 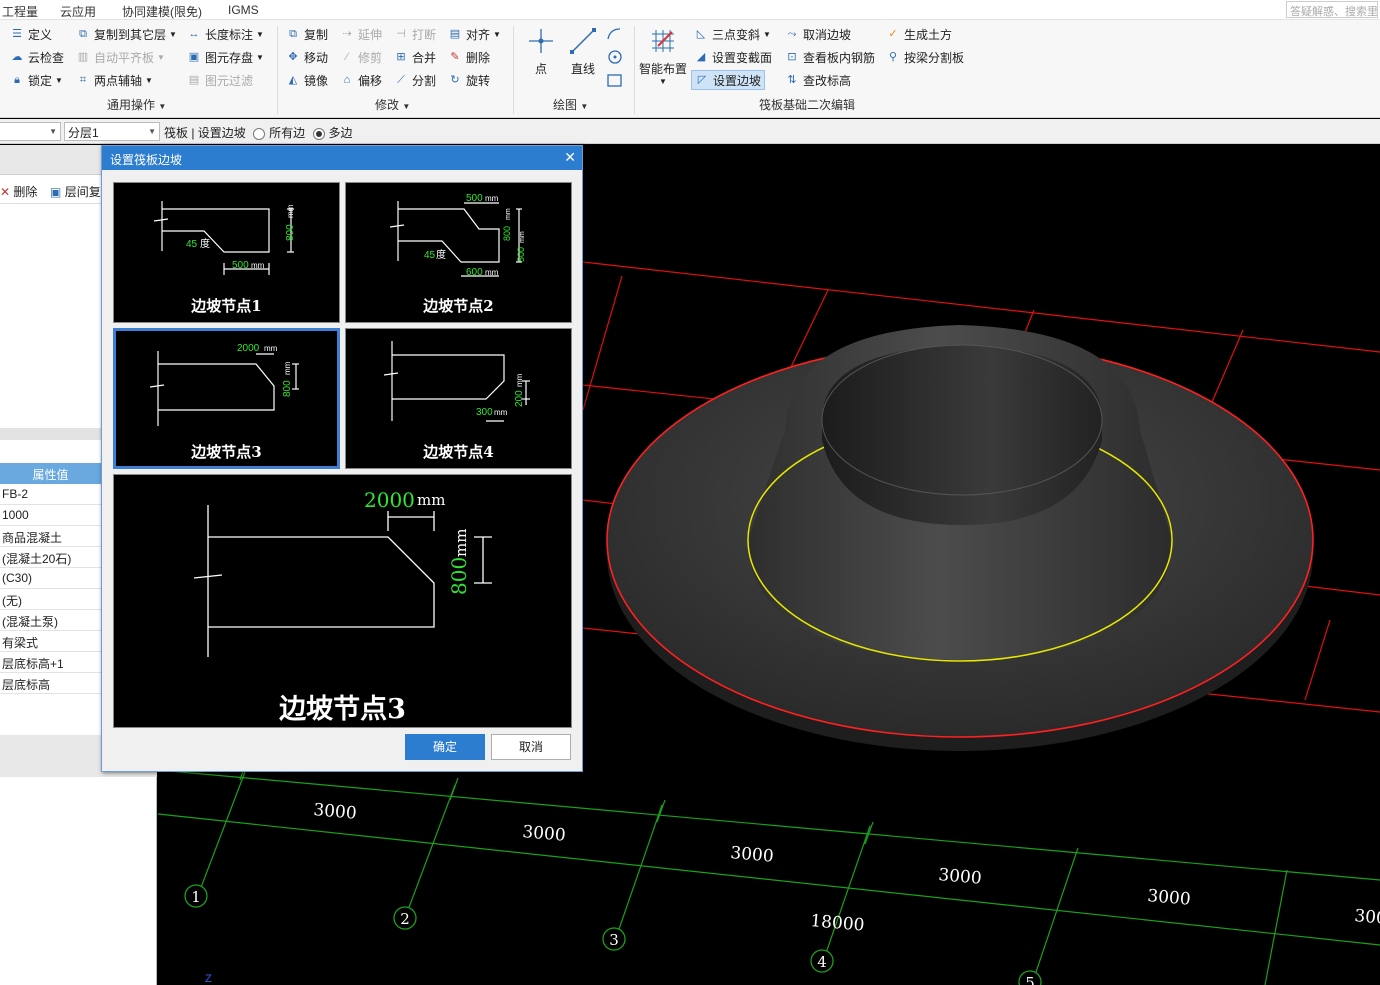 I want to click on menu-item-igms: IGMS, so click(x=243, y=10).